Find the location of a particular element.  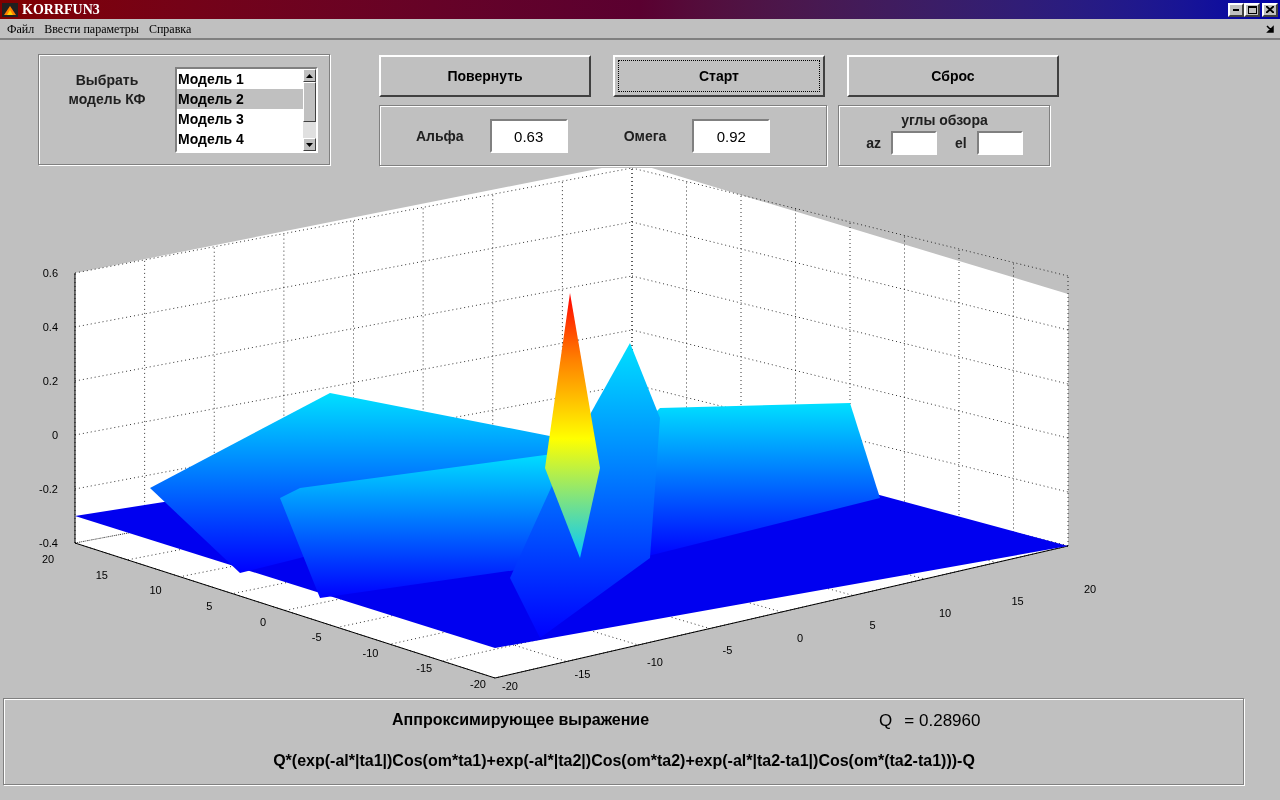

maximize-icon is located at coordinates (1252, 9).